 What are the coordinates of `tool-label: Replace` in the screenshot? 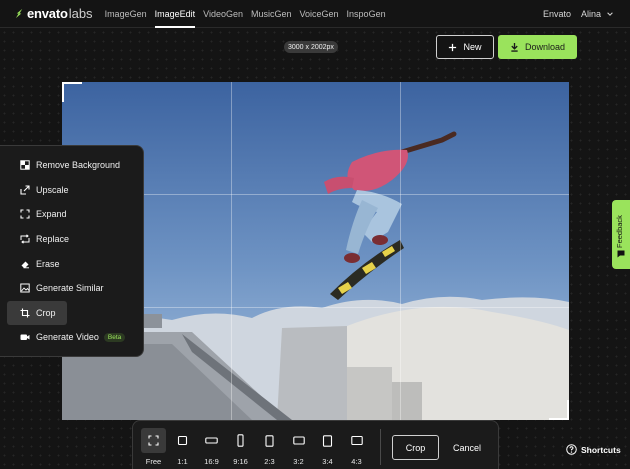 It's located at (53, 239).